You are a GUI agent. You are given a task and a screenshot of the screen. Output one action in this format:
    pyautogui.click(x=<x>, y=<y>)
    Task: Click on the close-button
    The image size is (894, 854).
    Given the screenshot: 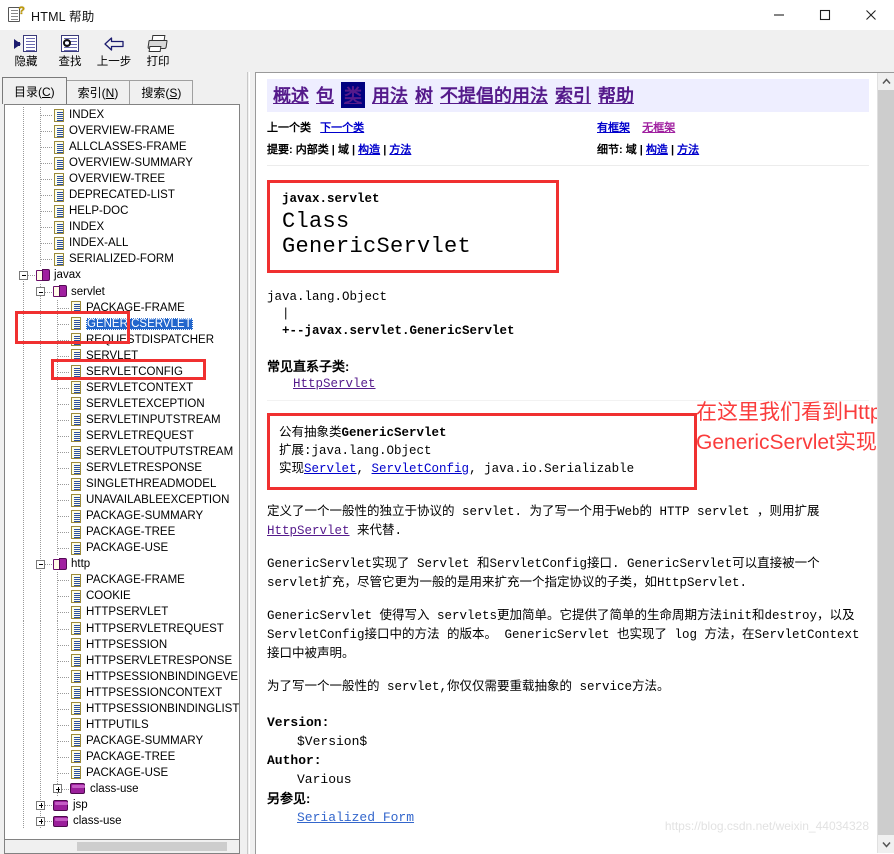 What is the action you would take?
    pyautogui.click(x=871, y=15)
    